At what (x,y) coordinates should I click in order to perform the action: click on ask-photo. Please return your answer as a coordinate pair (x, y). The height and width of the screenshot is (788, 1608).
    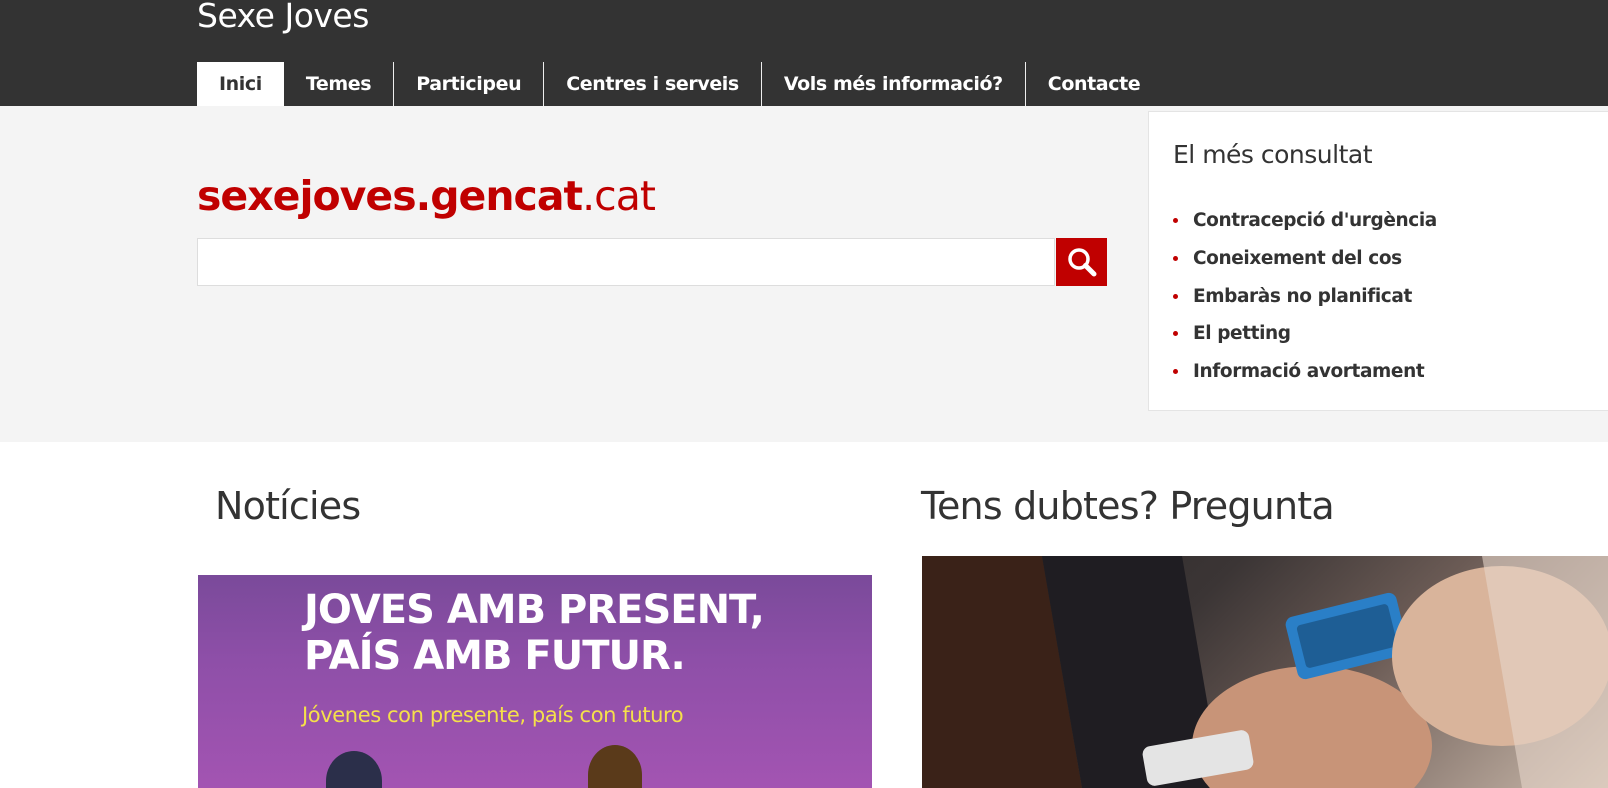
    Looking at the image, I should click on (1265, 672).